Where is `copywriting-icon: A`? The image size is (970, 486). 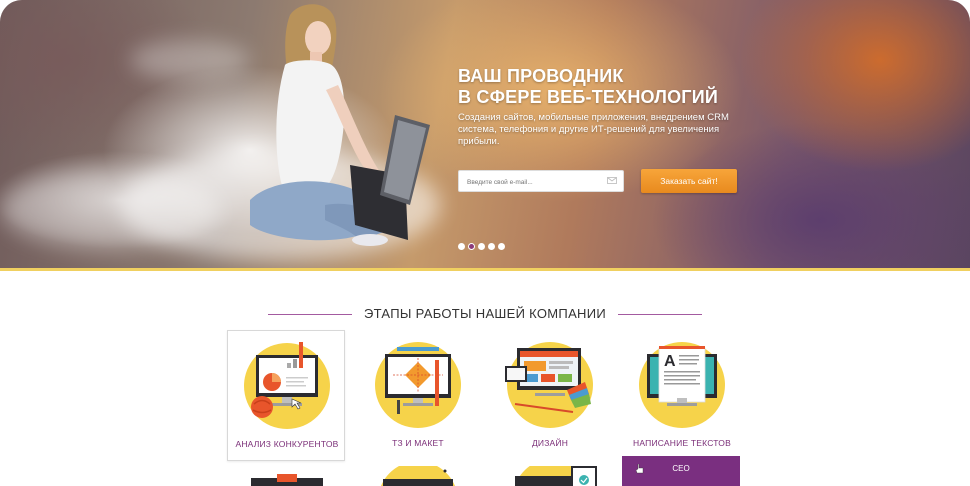
copywriting-icon: A is located at coordinates (682, 385).